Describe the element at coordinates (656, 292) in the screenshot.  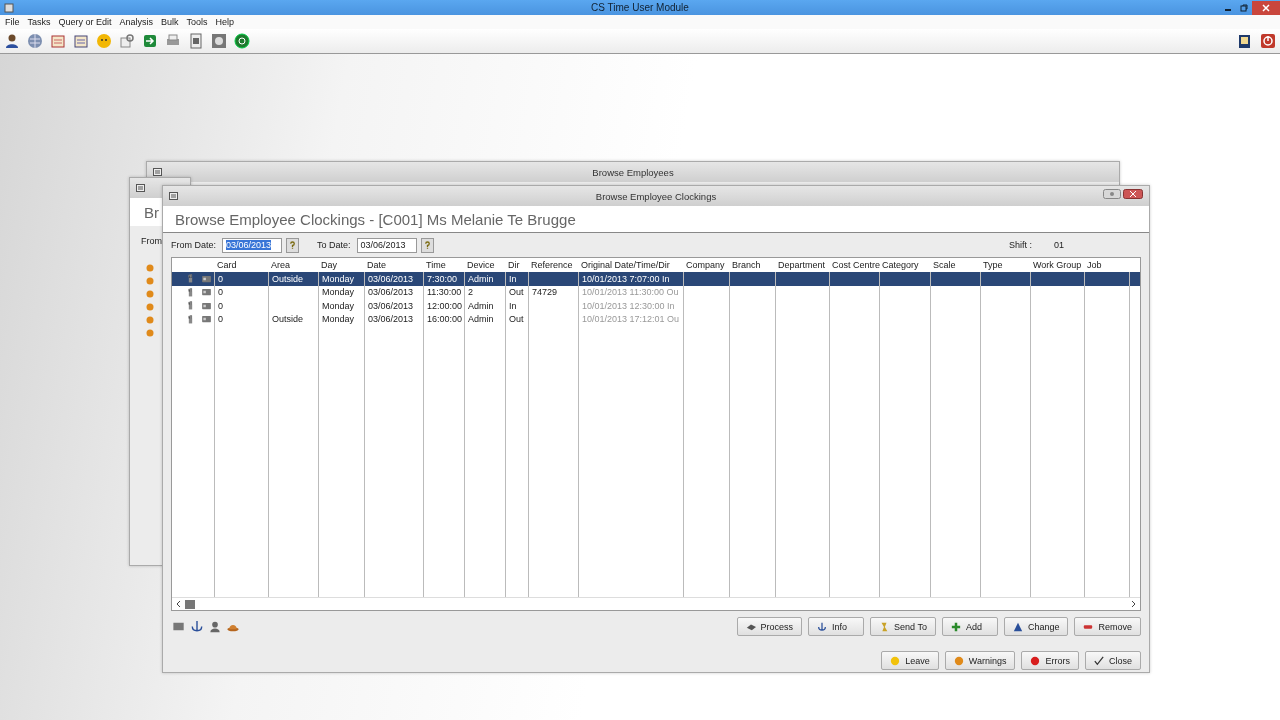
I see `table-row: 0 Monday 03/06/2013 11:30:00 2 Out 74729 10/01/2013 11:30:00 Ou` at that location.